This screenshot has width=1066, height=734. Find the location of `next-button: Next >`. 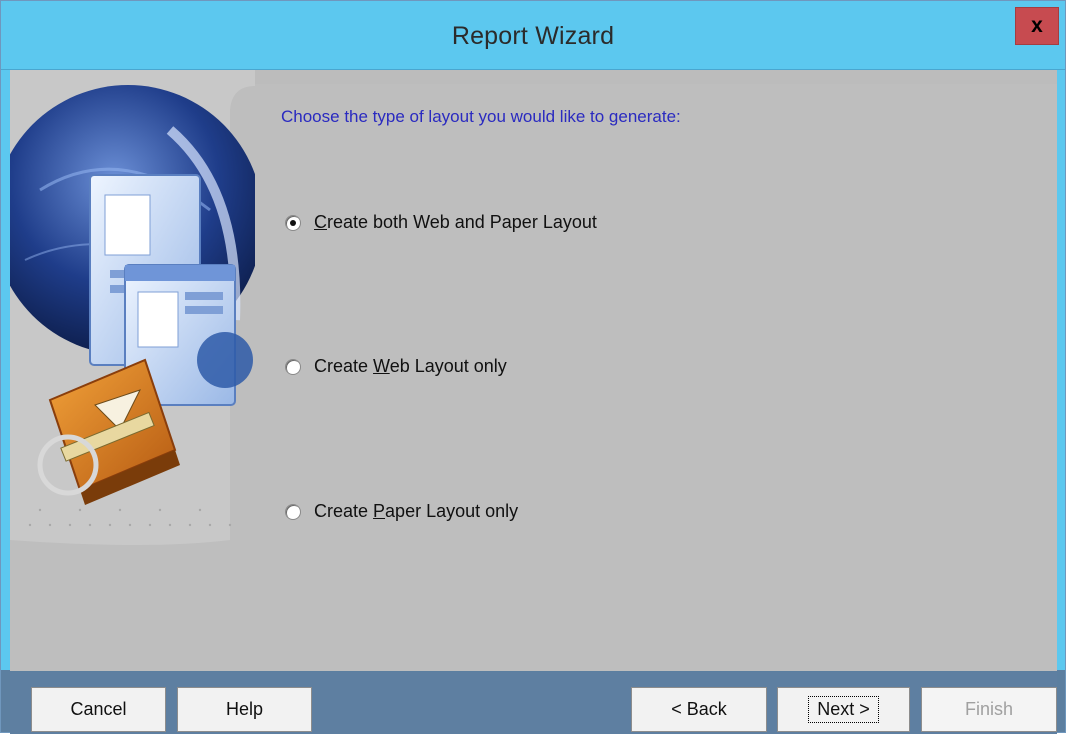

next-button: Next > is located at coordinates (843, 709).